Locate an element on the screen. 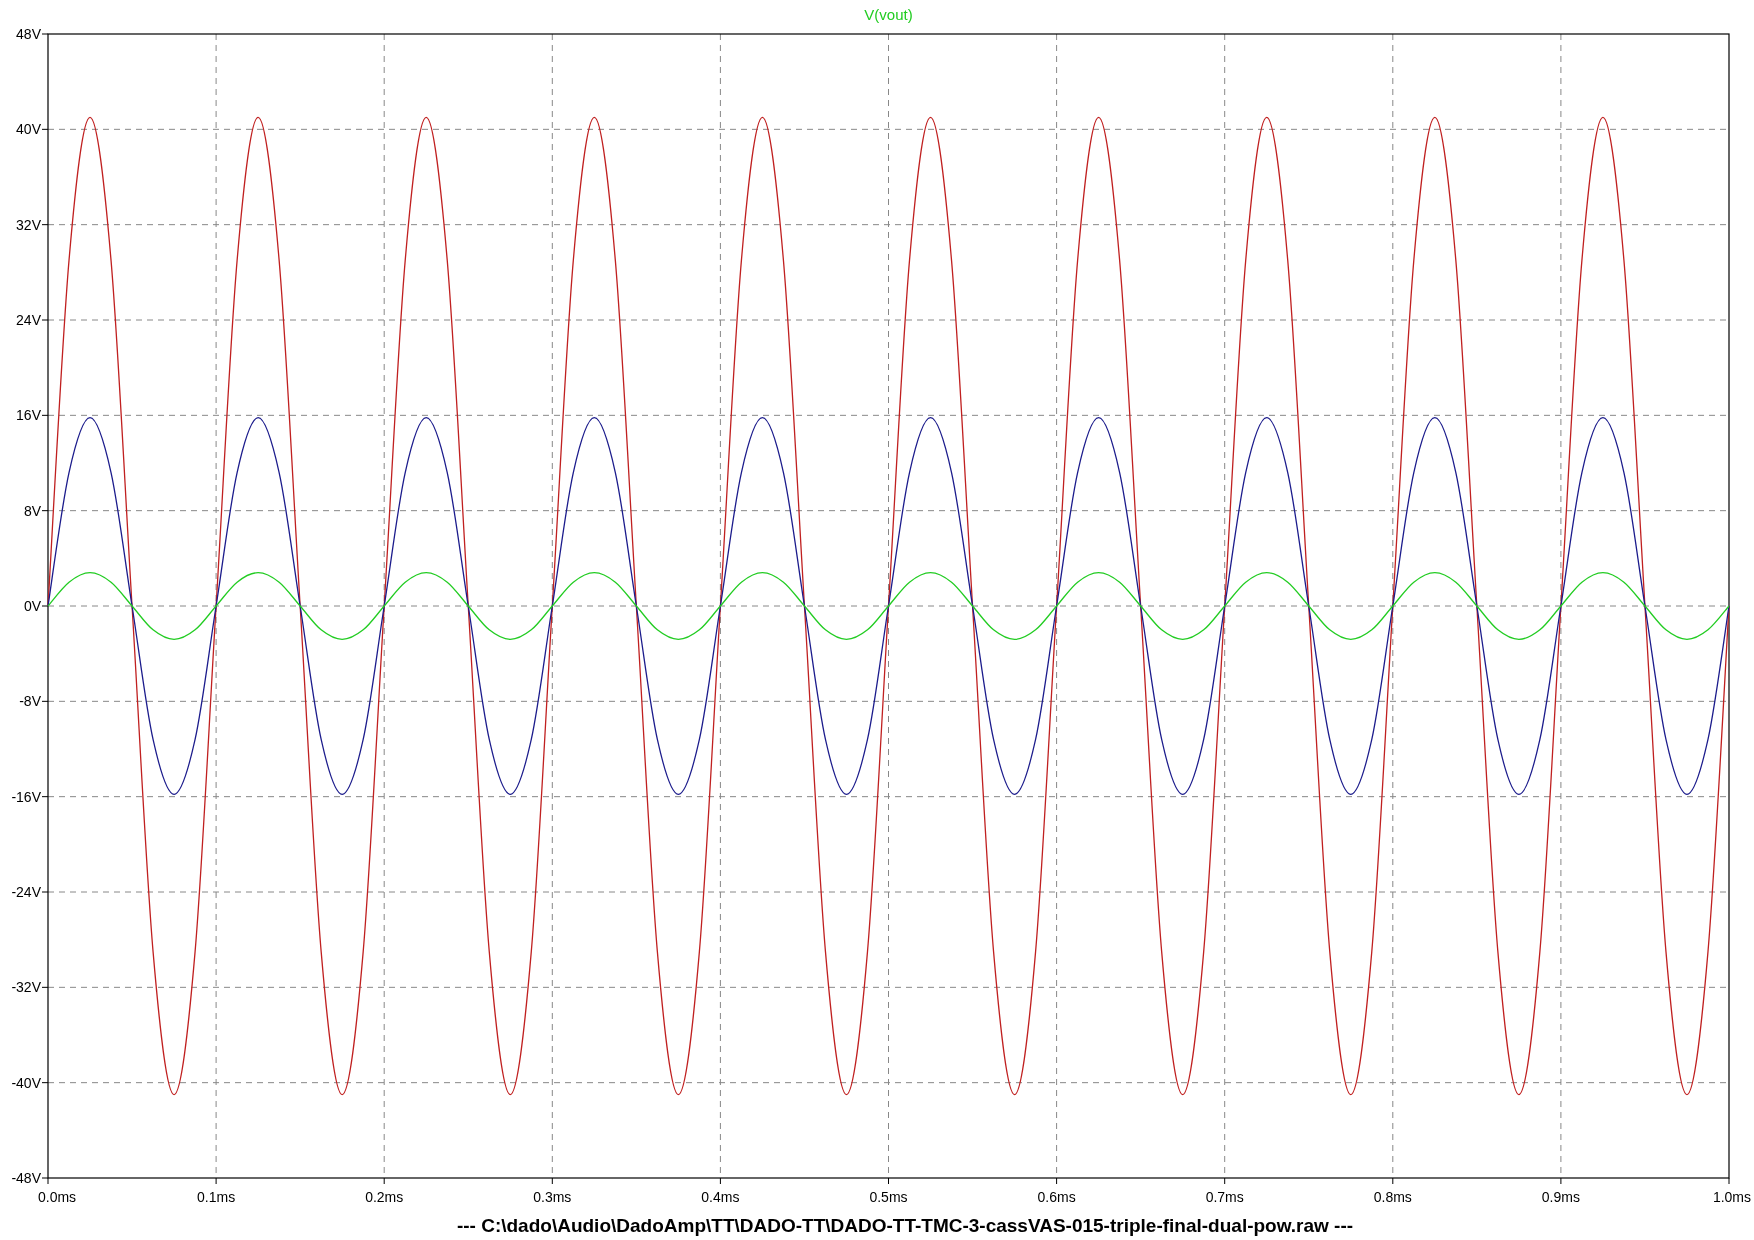 This screenshot has height=1240, width=1754. y-axis-label: -32V is located at coordinates (26, 987).